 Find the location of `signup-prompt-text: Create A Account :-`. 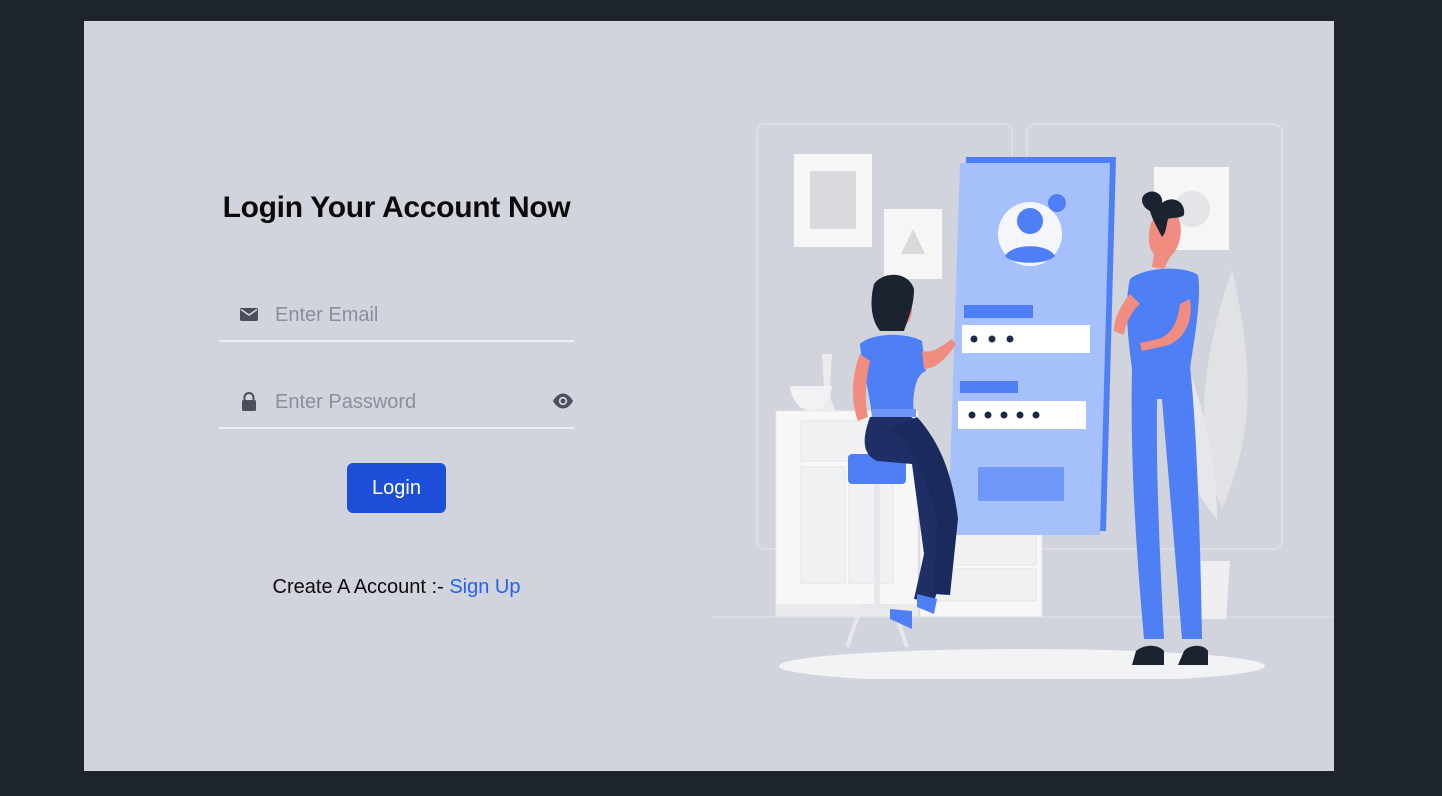

signup-prompt-text: Create A Account :- is located at coordinates (361, 587).